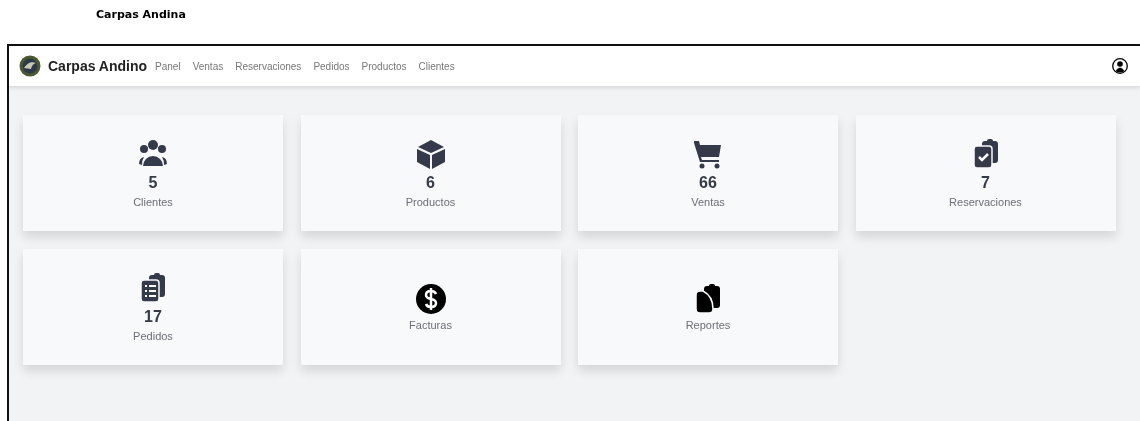 Image resolution: width=1140 pixels, height=421 pixels. What do you see at coordinates (1120, 66) in the screenshot?
I see `user-account-icon` at bounding box center [1120, 66].